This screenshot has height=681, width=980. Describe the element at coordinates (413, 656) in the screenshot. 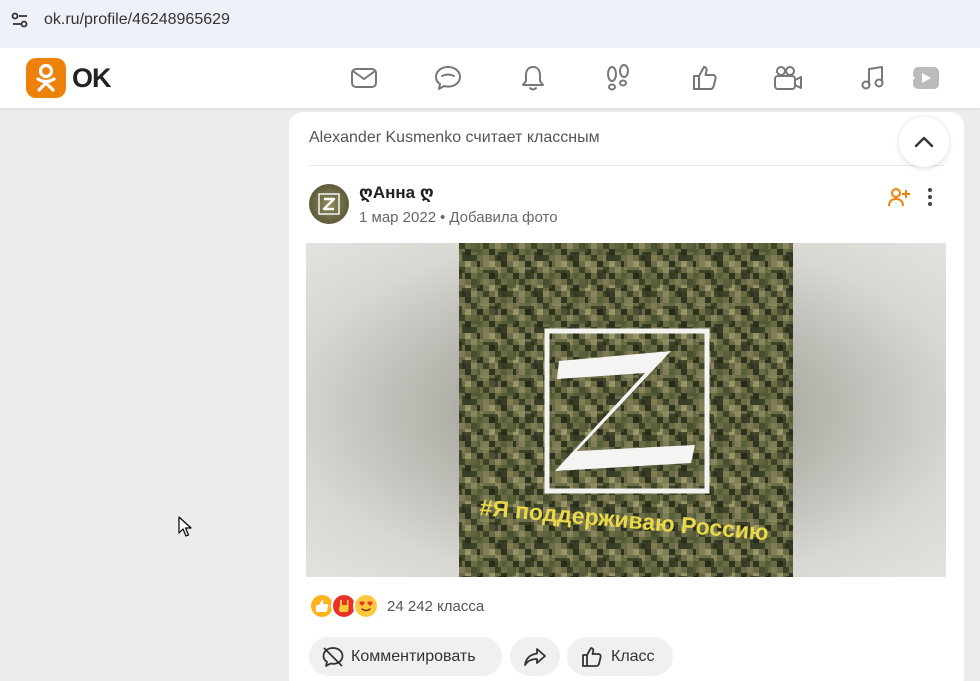

I see `comment-button-label: Комментировать` at that location.